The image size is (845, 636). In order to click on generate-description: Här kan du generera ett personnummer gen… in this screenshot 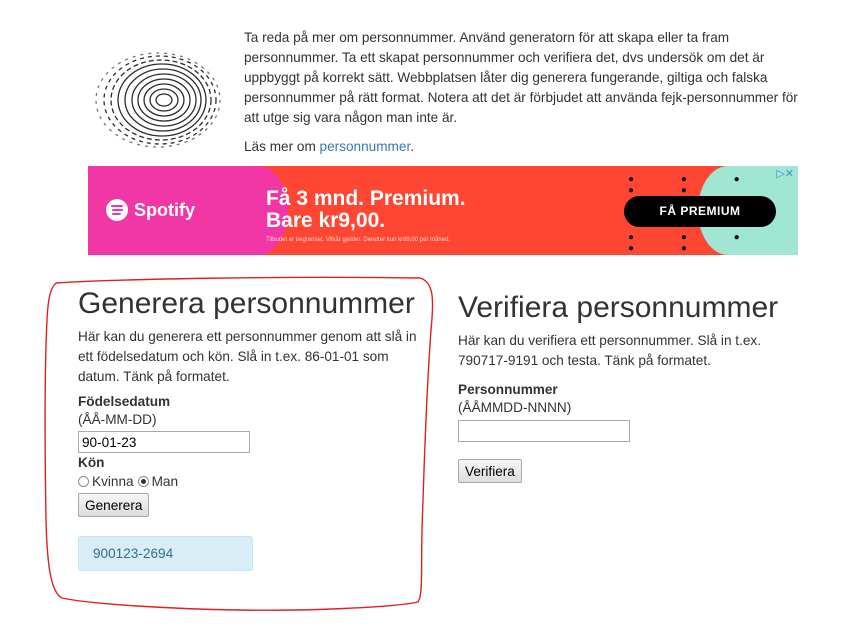, I will do `click(247, 356)`.